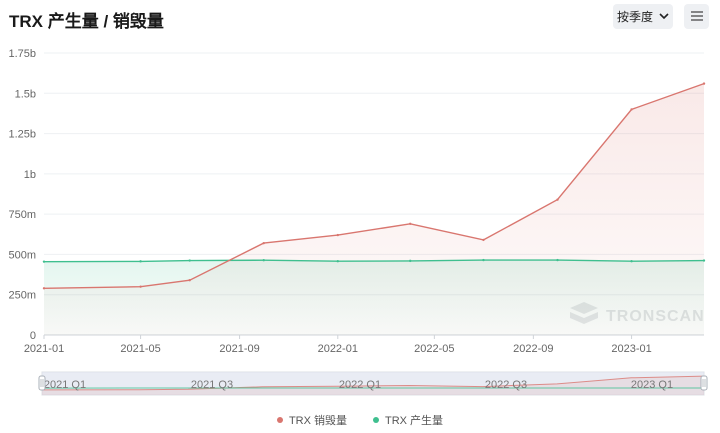  I want to click on y-tick-label: 0, so click(33, 336).